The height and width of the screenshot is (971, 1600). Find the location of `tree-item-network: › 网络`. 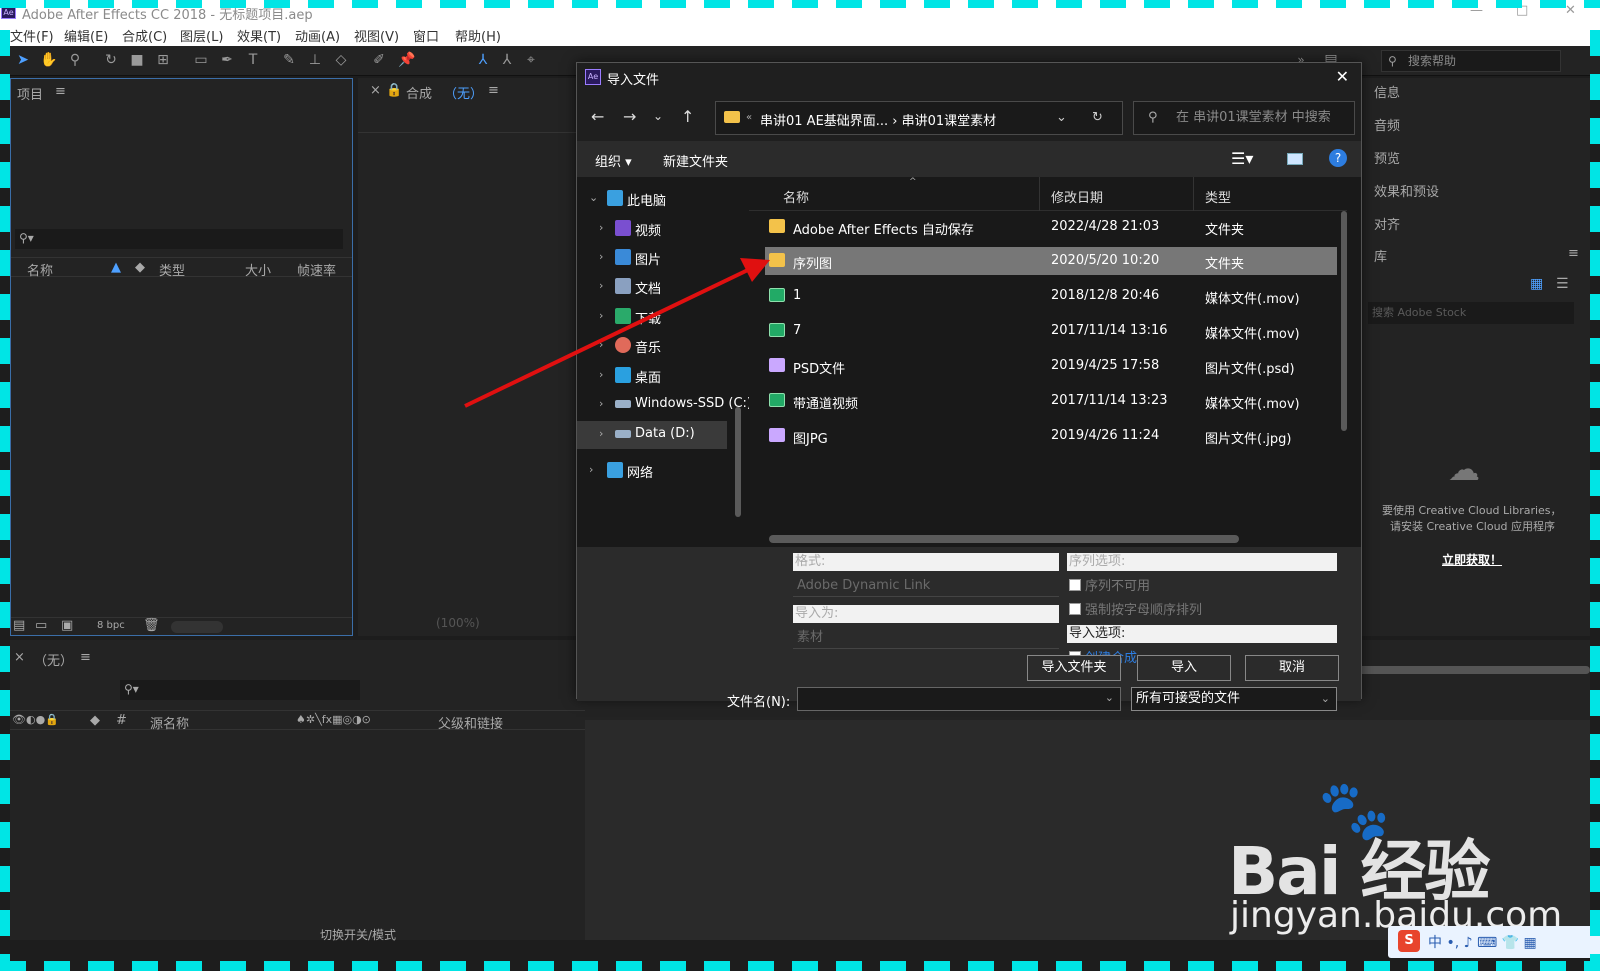

tree-item-network: › 网络 is located at coordinates (663, 471).